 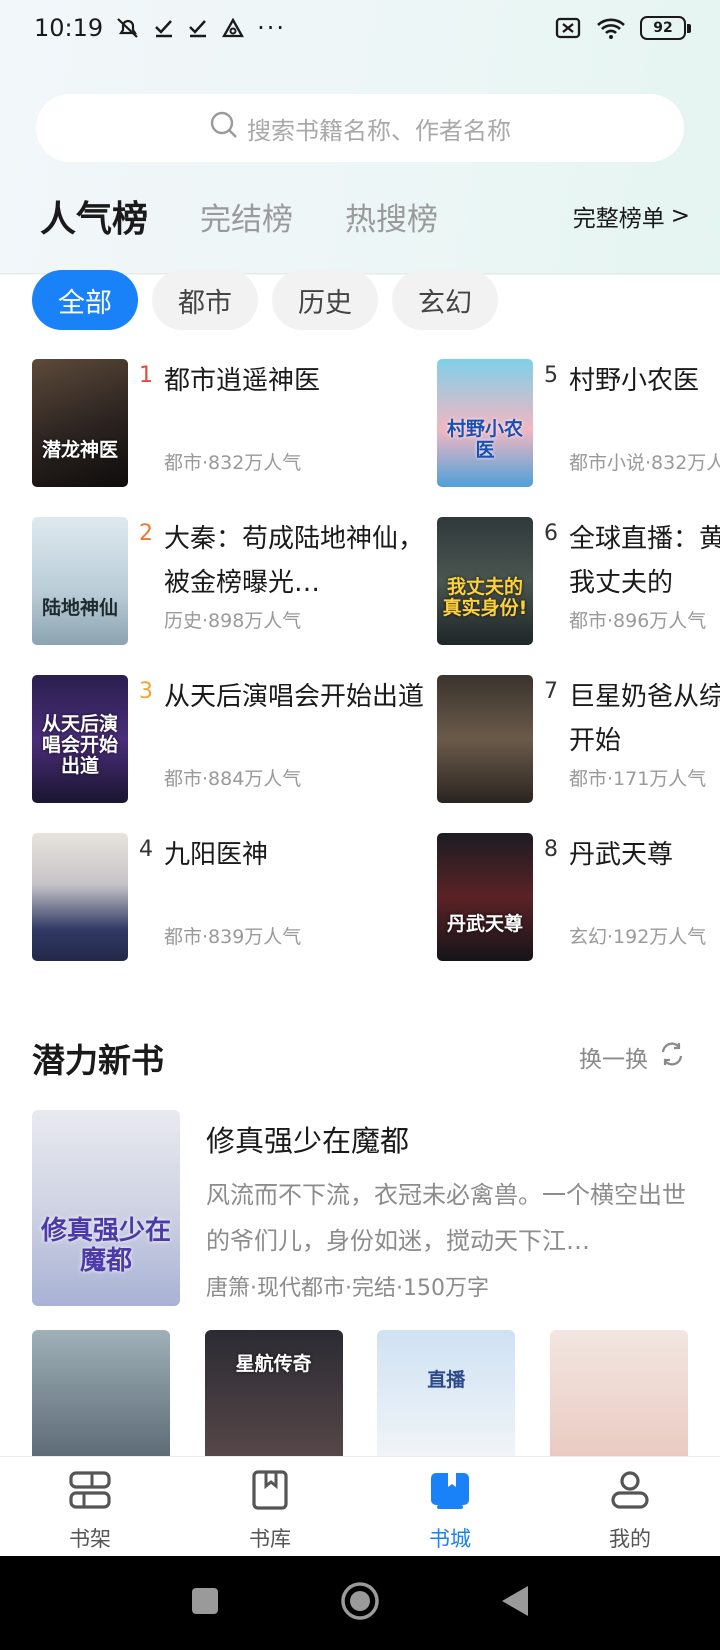 I want to click on back-icon, so click(x=515, y=1603).